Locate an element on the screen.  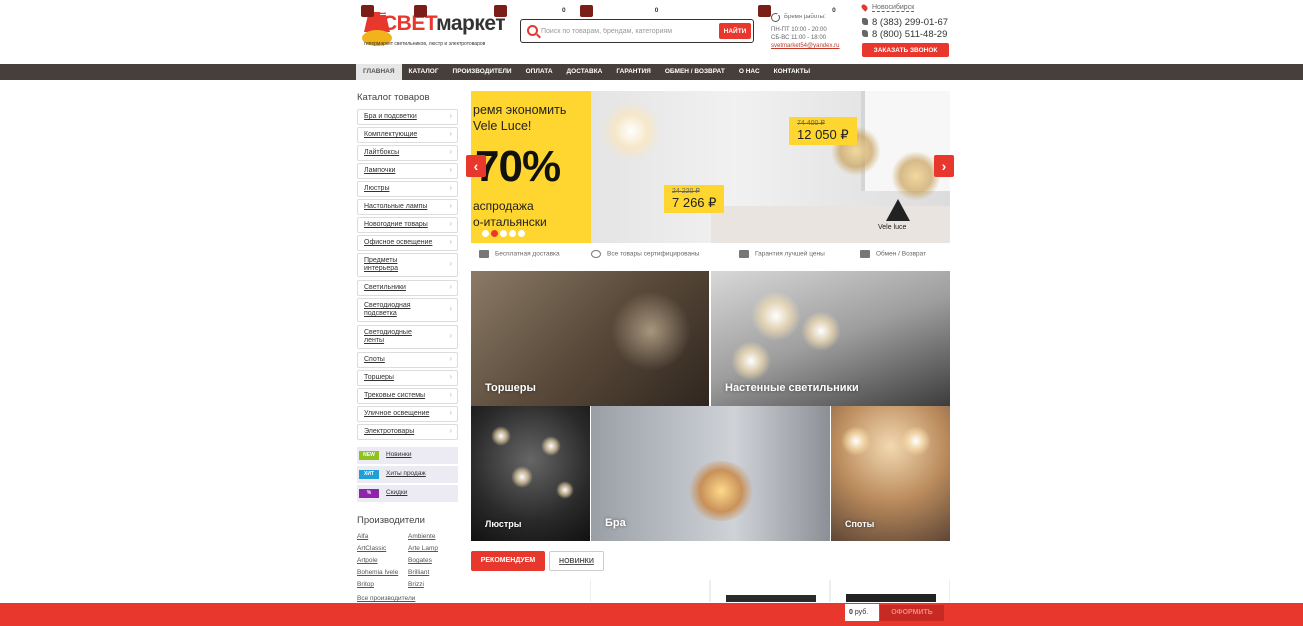
discounts-link: % Скидки is located at coordinates (407, 493).